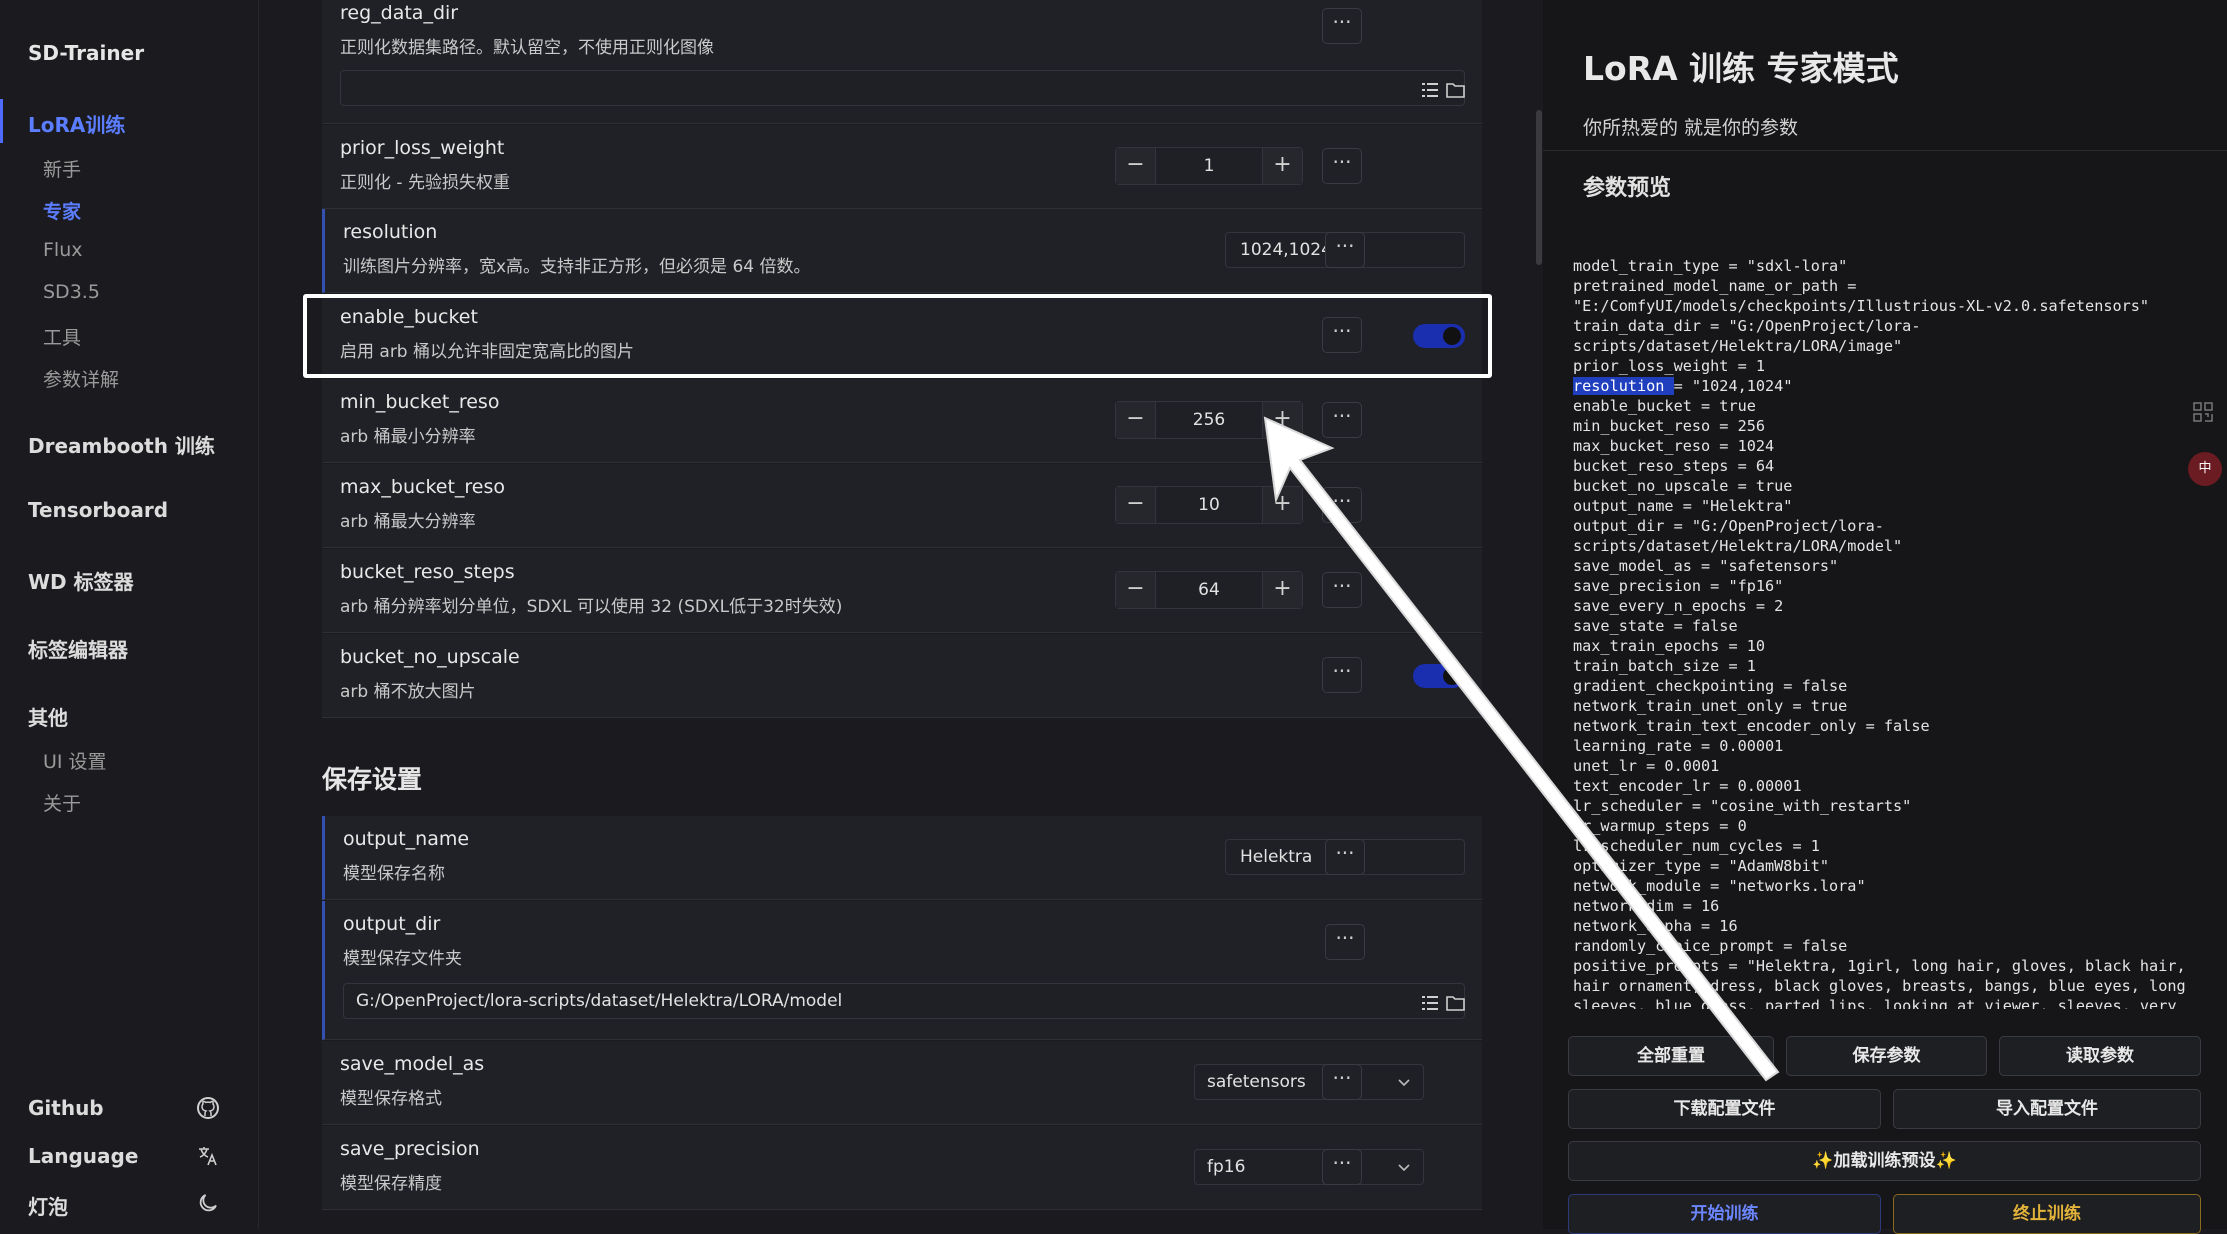 This screenshot has width=2227, height=1234. What do you see at coordinates (902, 62) in the screenshot?
I see `row-reg-data-dir: reg_data_dir 正则化数据集路径。默认留空，不使用正则化图像 ···` at bounding box center [902, 62].